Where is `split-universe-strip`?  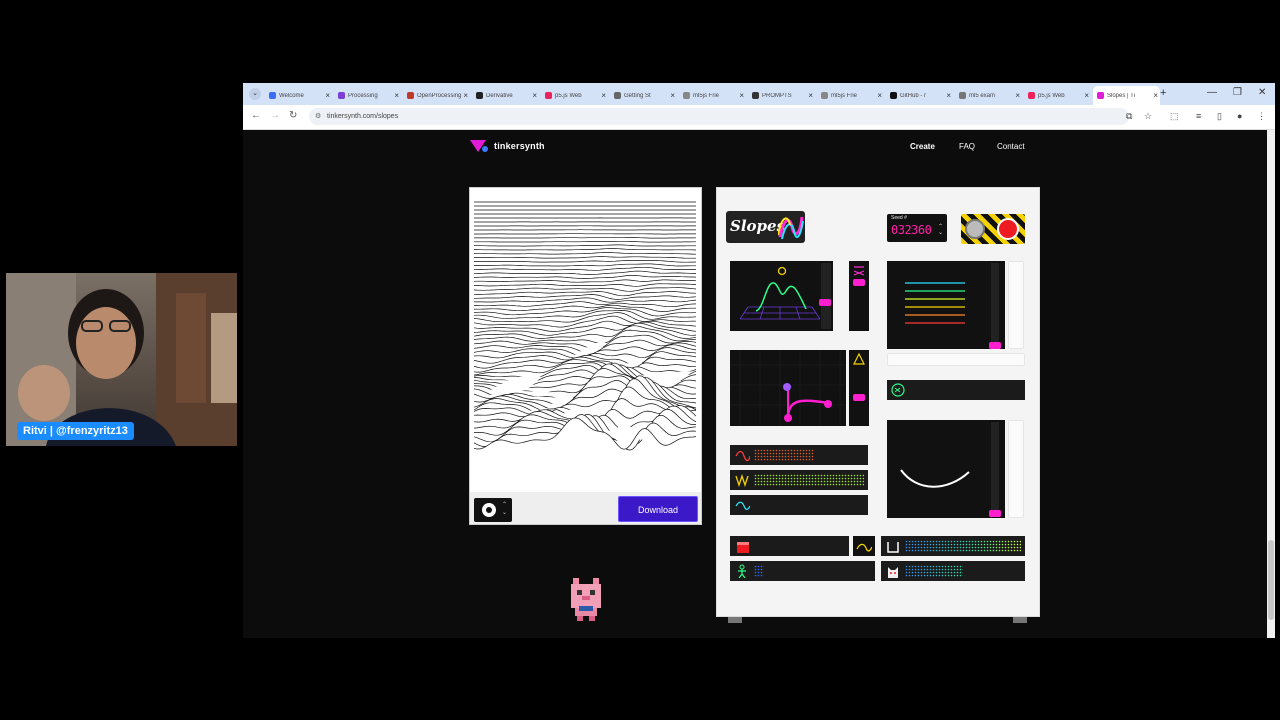 split-universe-strip is located at coordinates (799, 505).